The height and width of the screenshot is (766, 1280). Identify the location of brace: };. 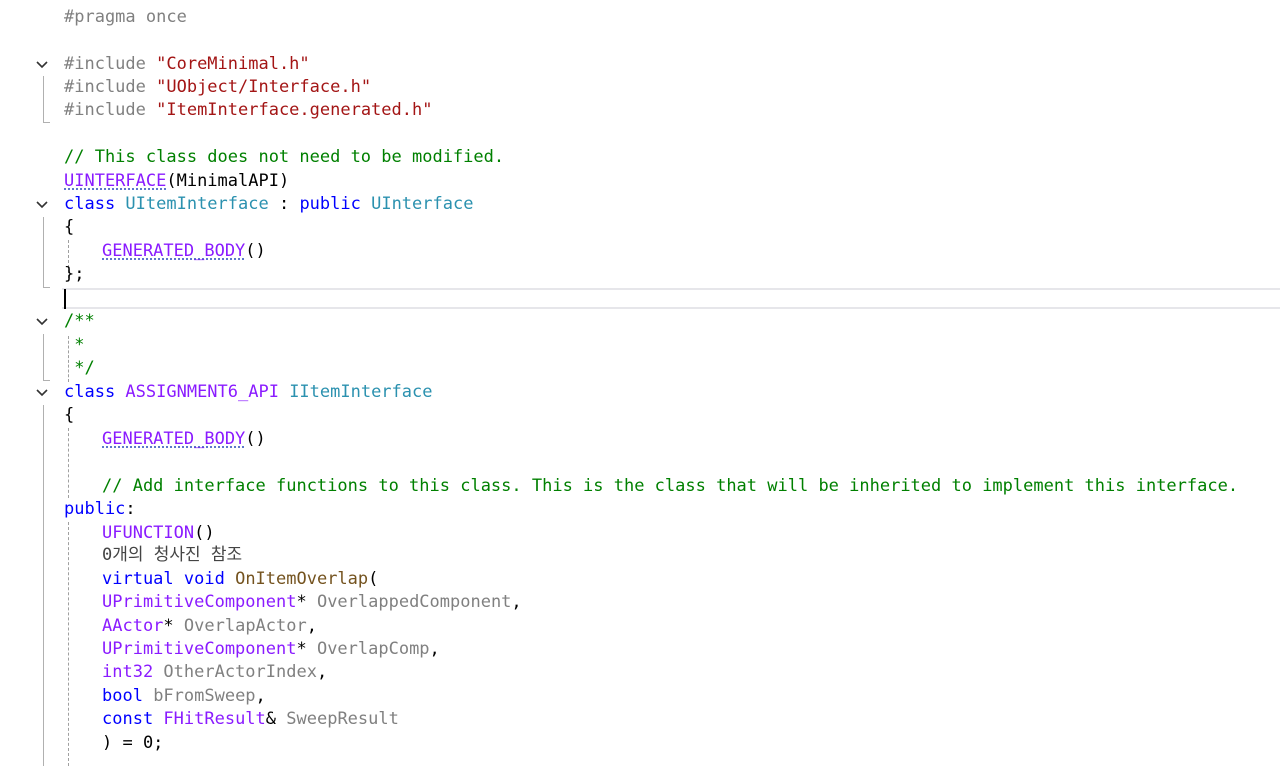
(74, 274).